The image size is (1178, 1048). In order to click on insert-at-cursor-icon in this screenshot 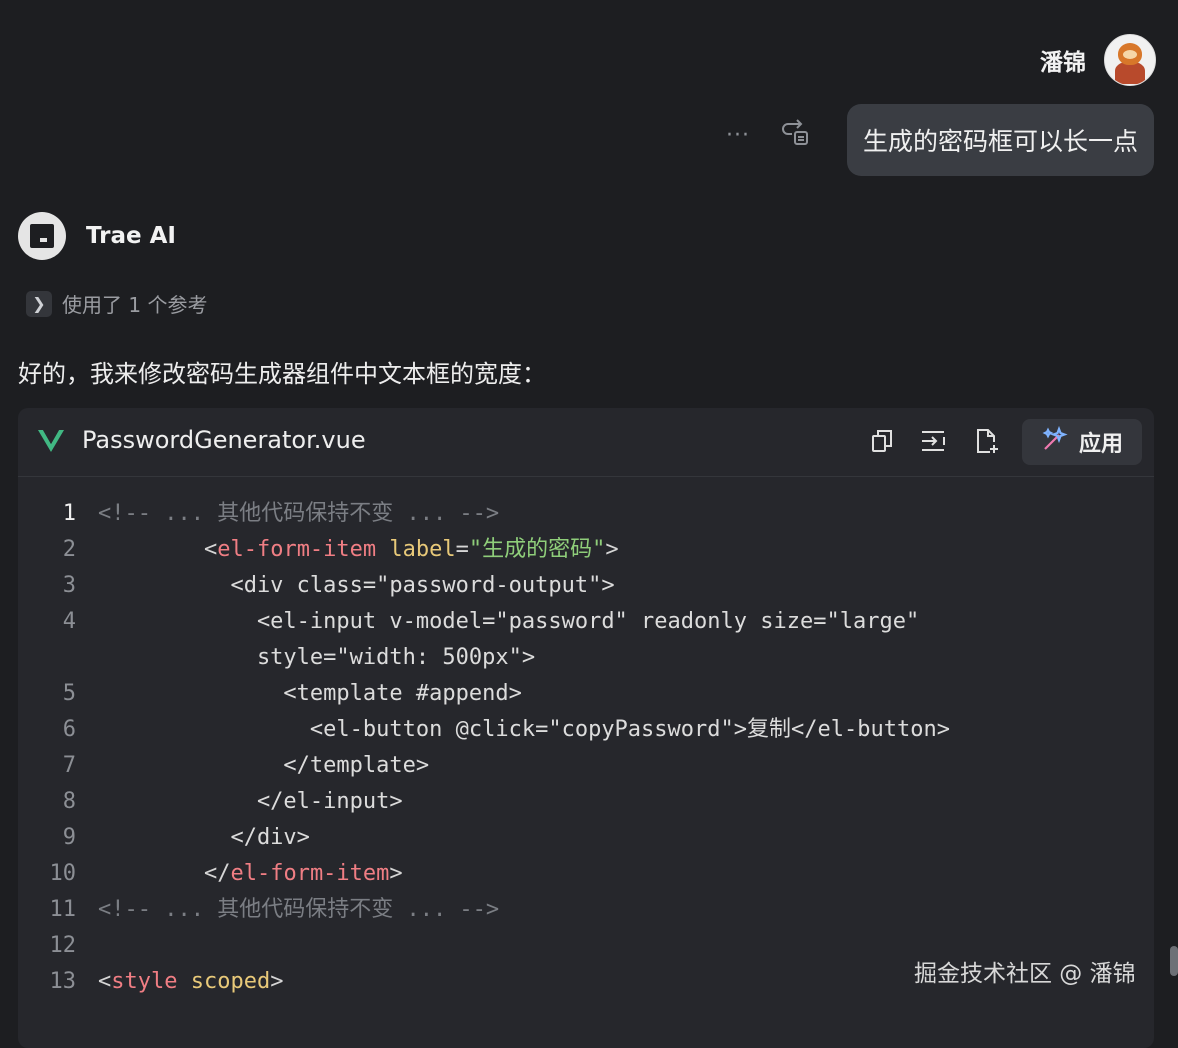, I will do `click(933, 441)`.